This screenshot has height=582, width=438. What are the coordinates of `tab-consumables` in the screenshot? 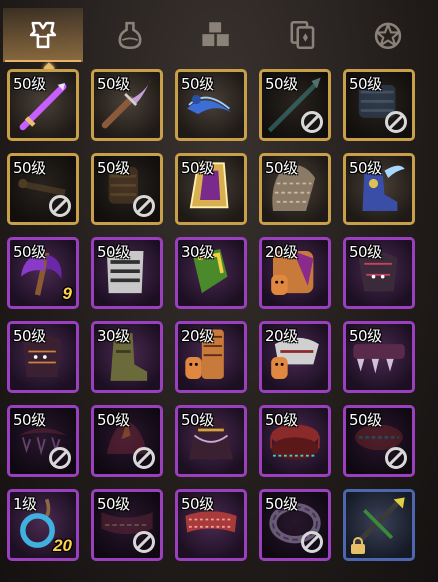 It's located at (130, 35).